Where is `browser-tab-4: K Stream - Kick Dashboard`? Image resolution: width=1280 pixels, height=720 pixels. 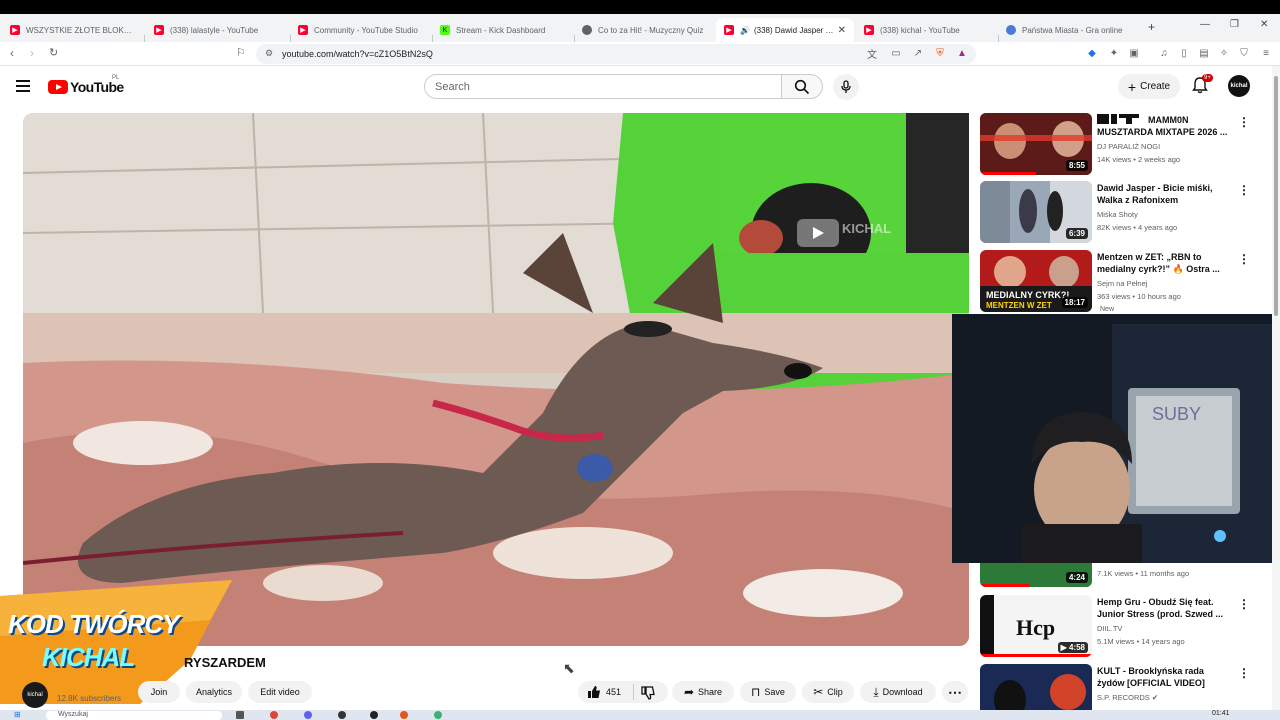
browser-tab-4: K Stream - Kick Dashboard is located at coordinates (503, 30).